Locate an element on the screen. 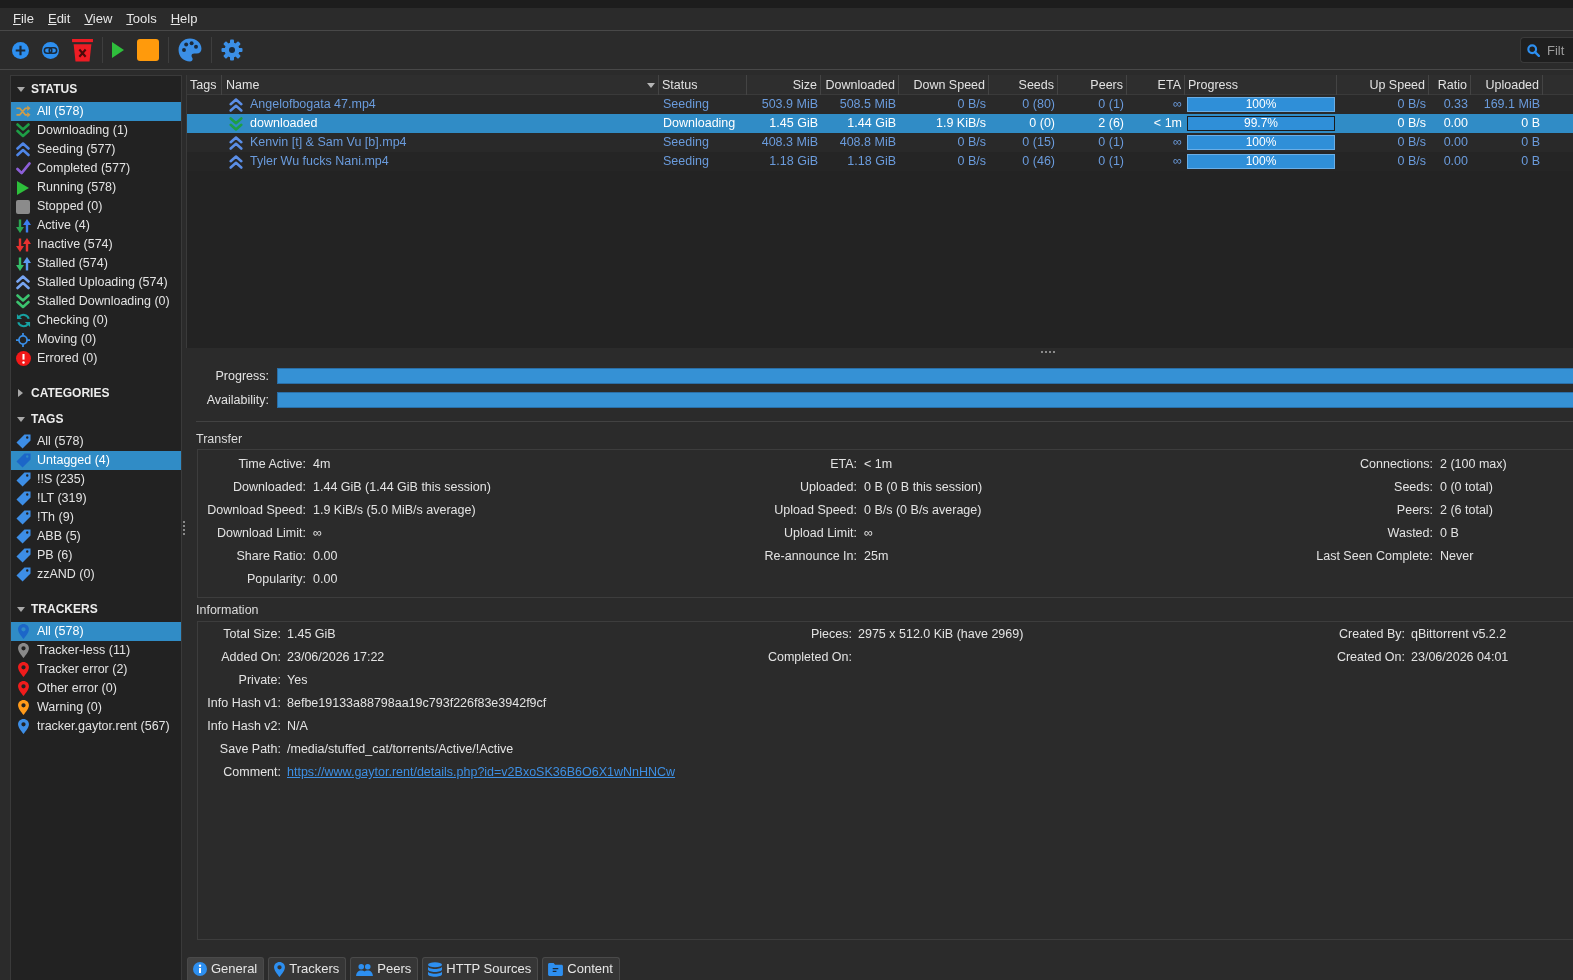 Image resolution: width=1573 pixels, height=980 pixels. sidebar-item: !LT (319) is located at coordinates (96, 498).